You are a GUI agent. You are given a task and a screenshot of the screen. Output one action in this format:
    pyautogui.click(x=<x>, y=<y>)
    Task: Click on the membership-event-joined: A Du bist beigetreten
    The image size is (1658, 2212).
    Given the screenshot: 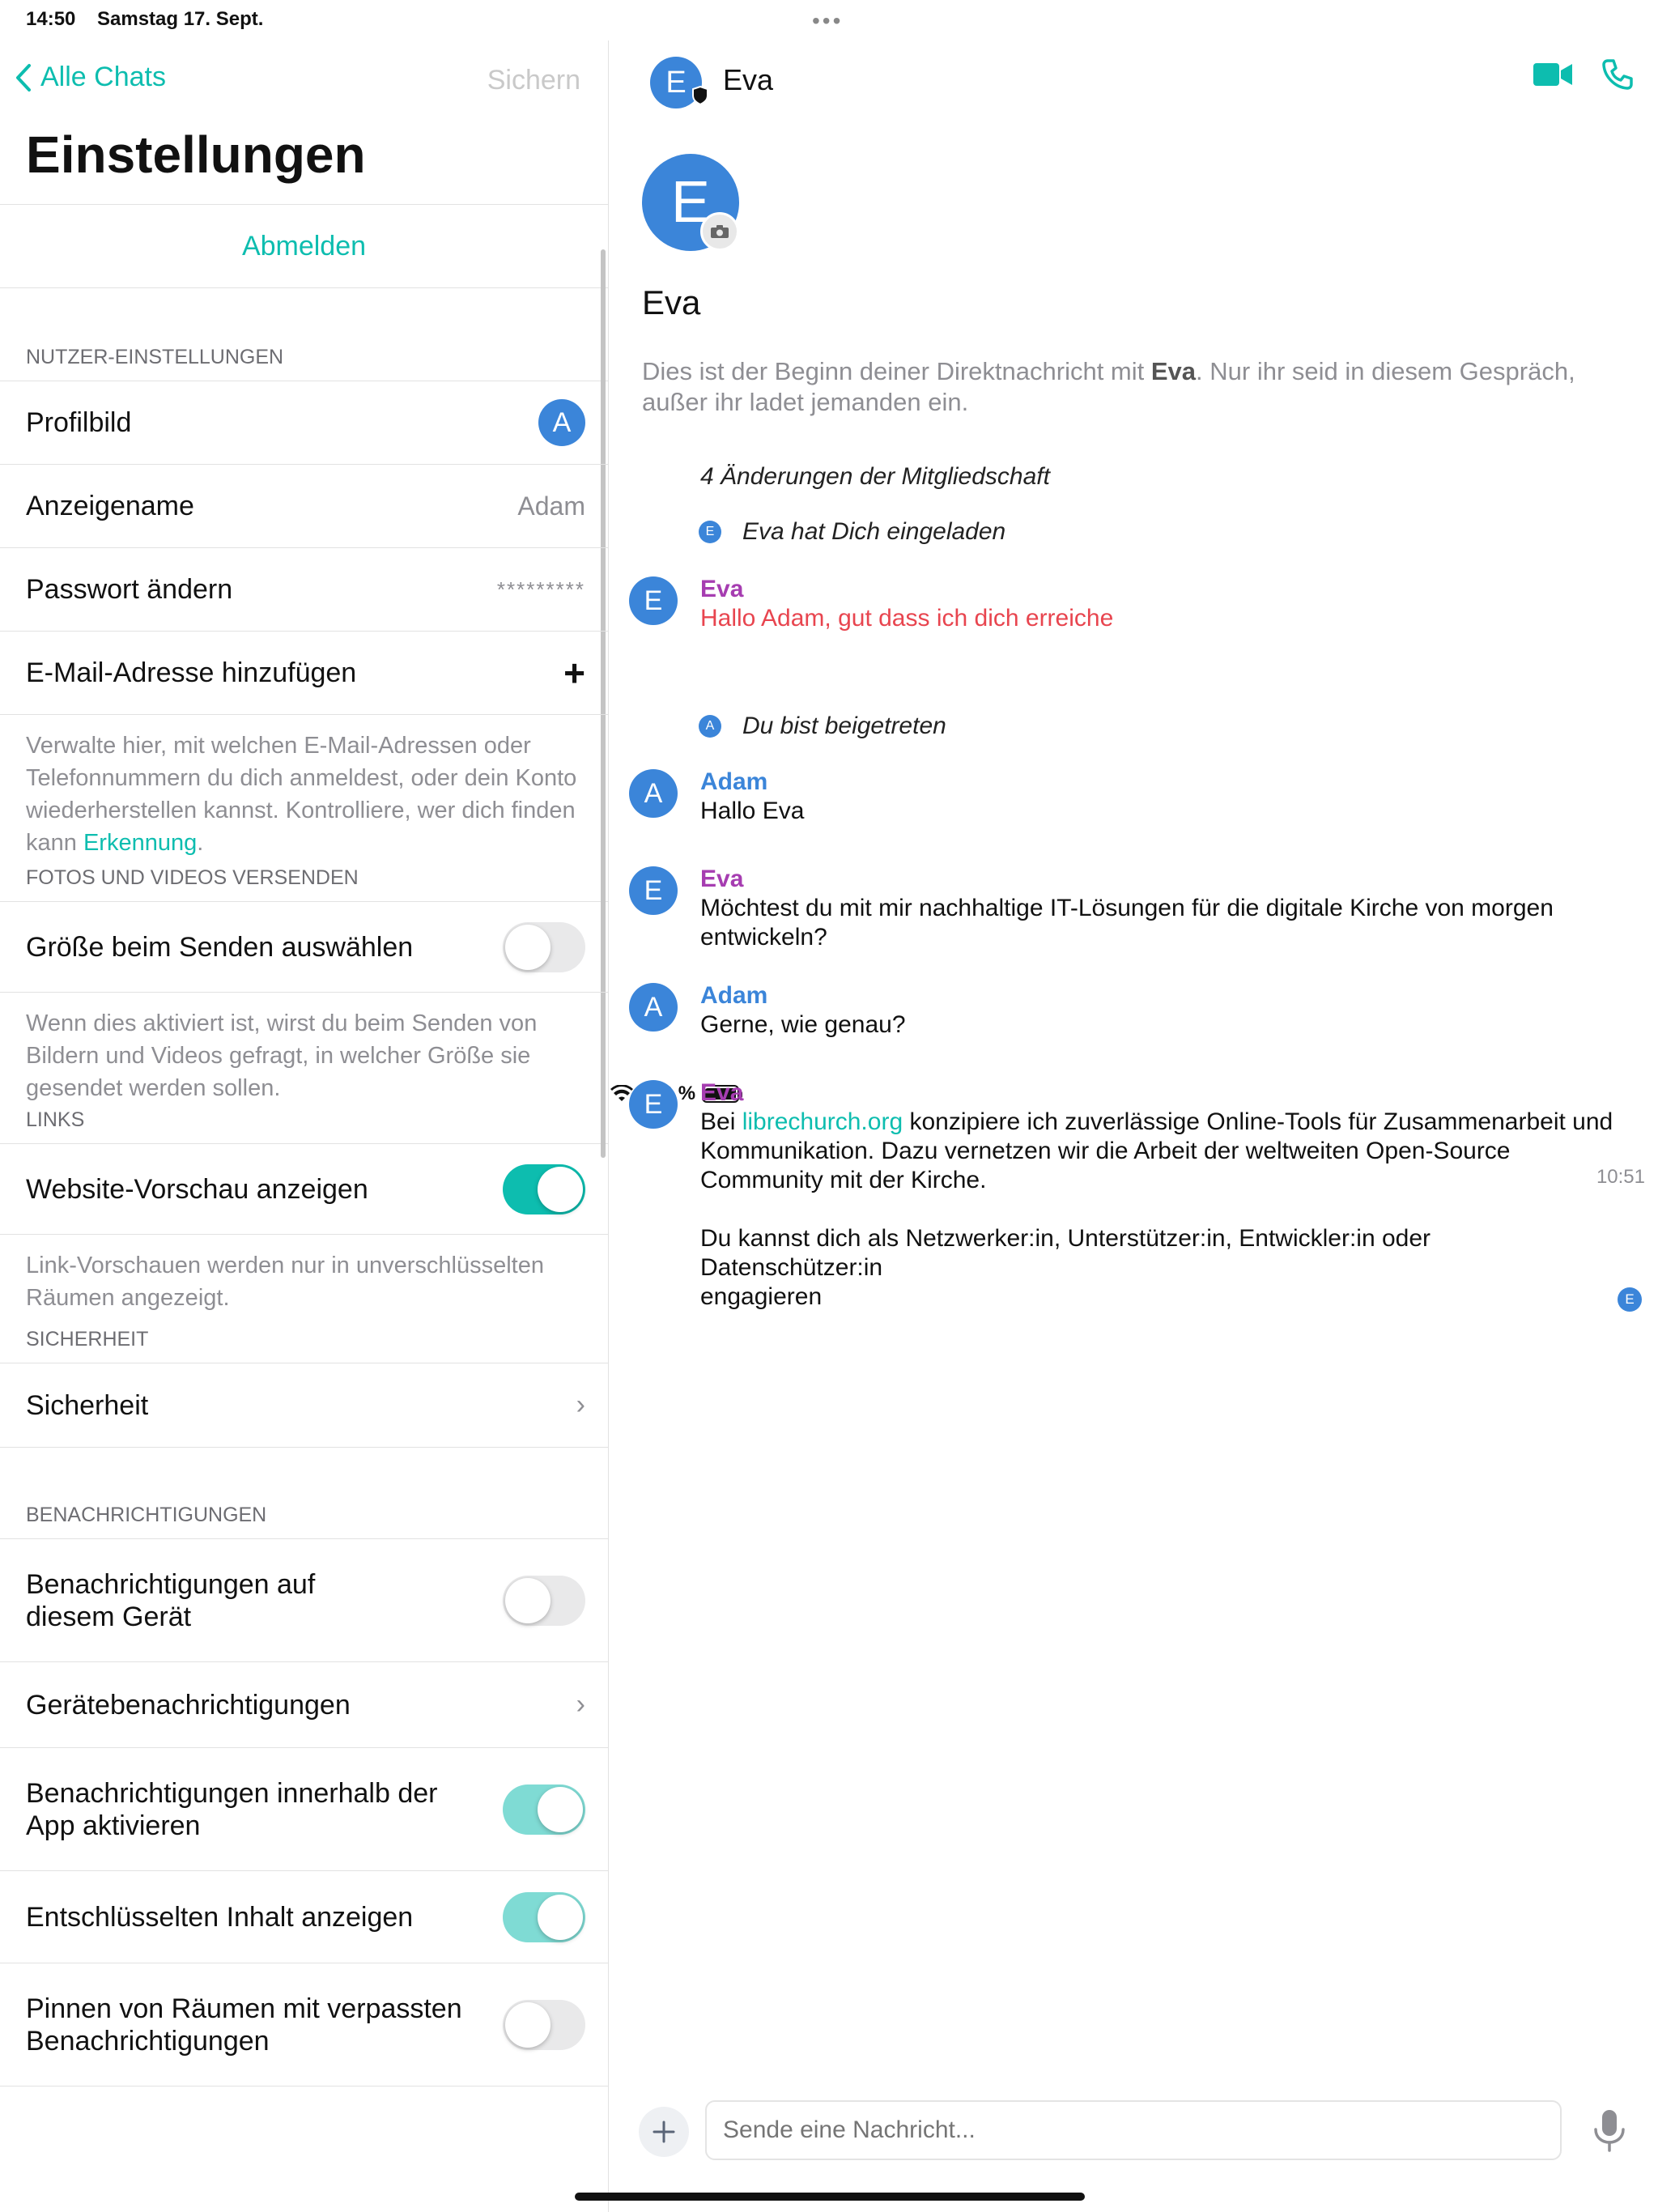 What is the action you would take?
    pyautogui.click(x=822, y=727)
    